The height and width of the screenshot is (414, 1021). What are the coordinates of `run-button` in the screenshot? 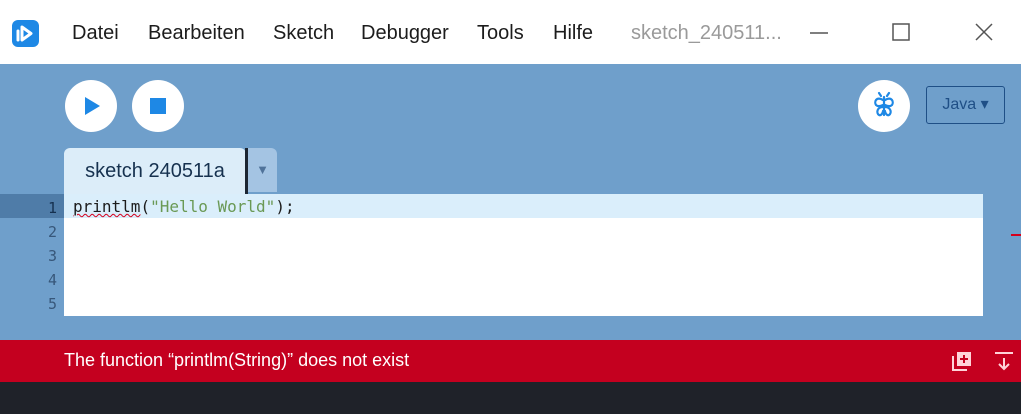 It's located at (91, 106).